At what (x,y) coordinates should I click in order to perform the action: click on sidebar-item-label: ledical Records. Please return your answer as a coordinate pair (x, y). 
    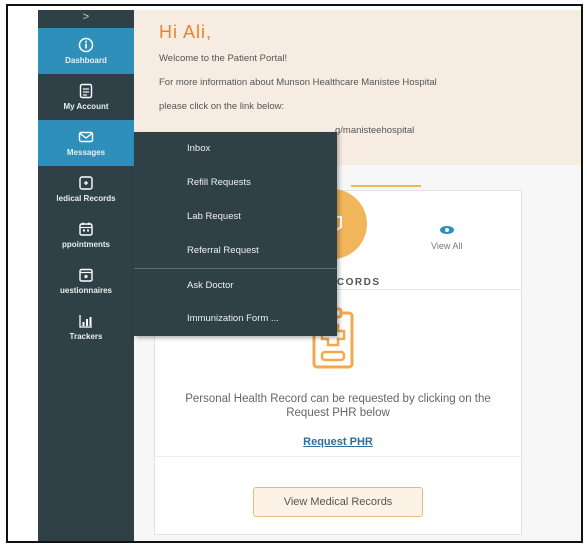
    Looking at the image, I should click on (86, 198).